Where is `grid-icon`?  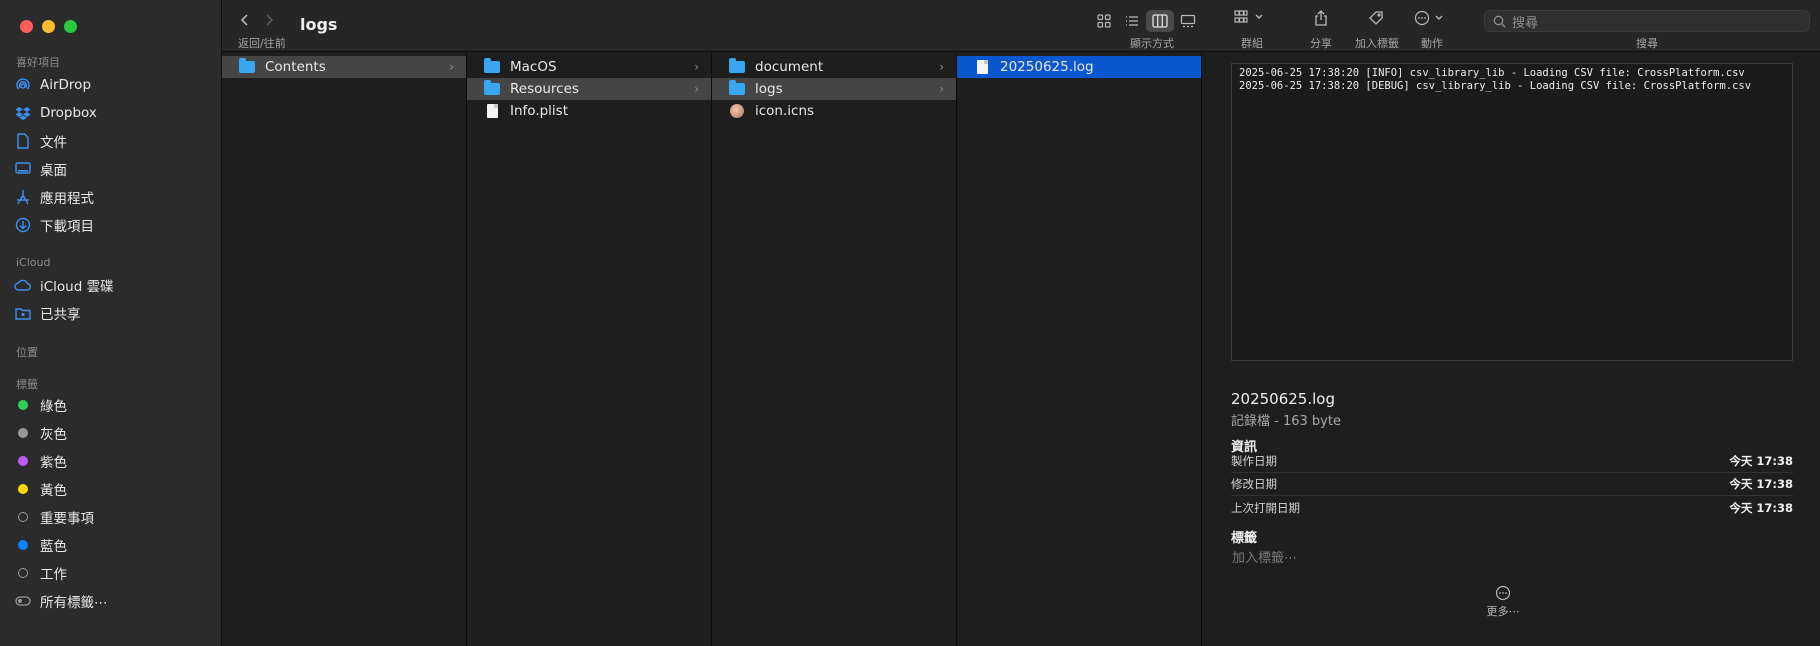
grid-icon is located at coordinates (1104, 21).